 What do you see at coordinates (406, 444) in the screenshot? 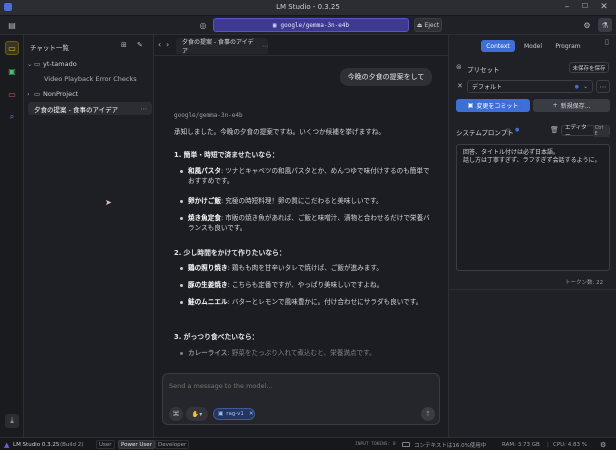
I see `battery-icon` at bounding box center [406, 444].